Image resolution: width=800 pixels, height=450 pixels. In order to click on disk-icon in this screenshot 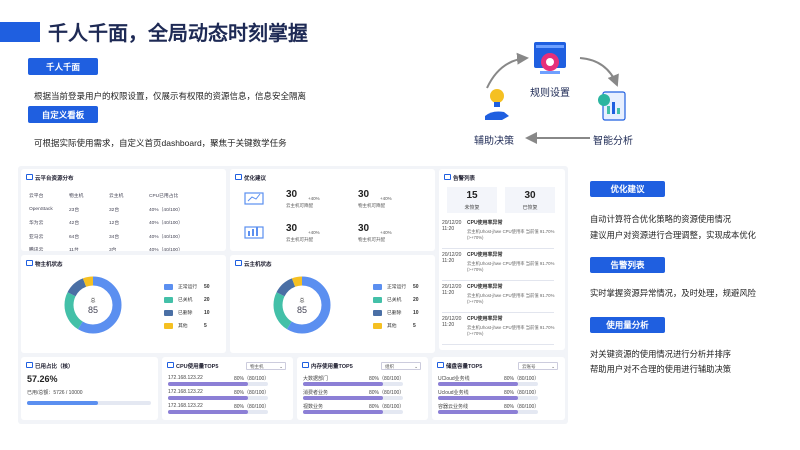, I will do `click(440, 365)`.